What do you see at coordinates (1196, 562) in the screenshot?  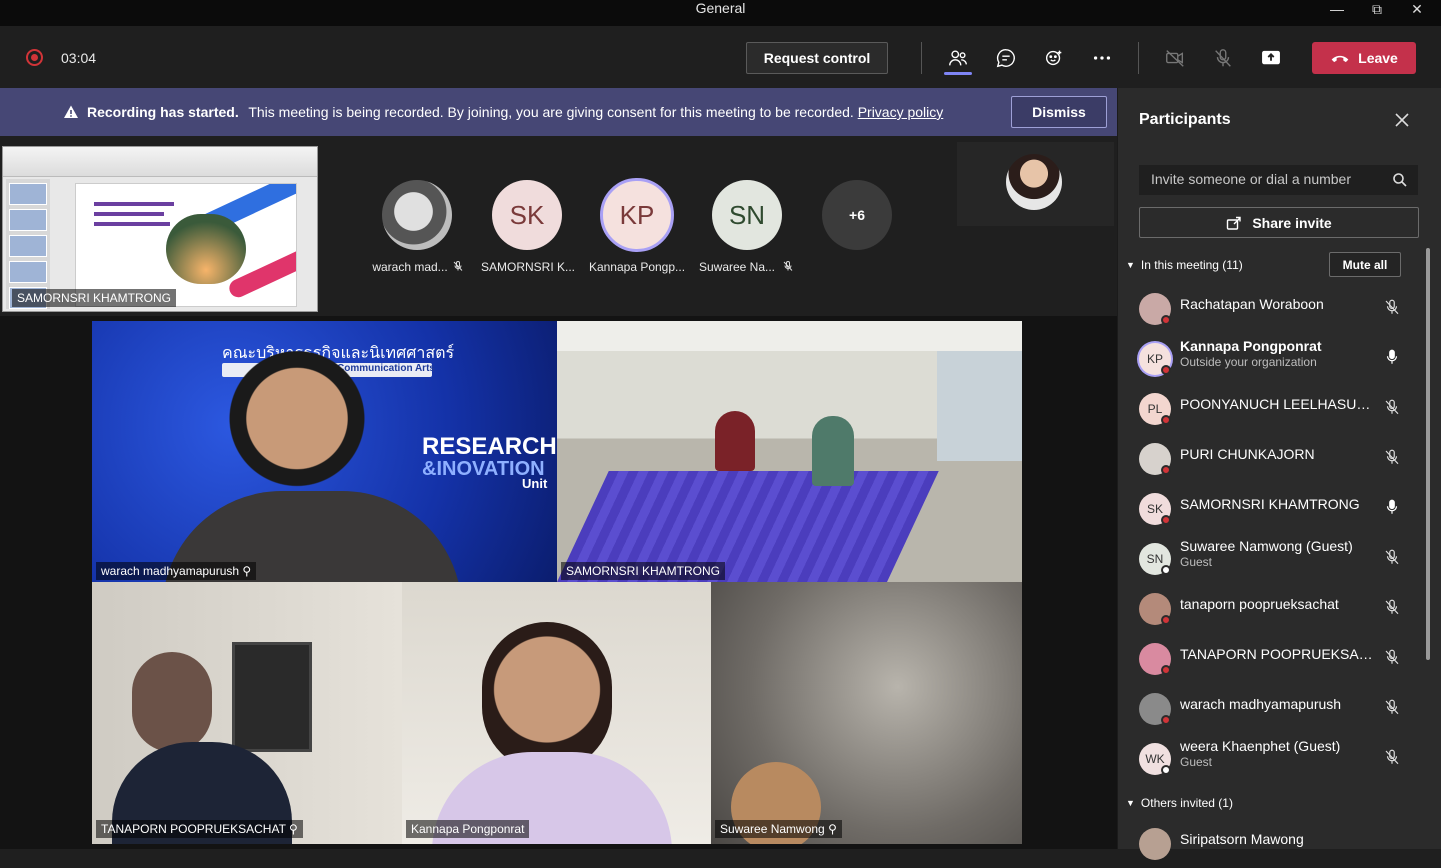 I see `participant-subtitle: Guest` at bounding box center [1196, 562].